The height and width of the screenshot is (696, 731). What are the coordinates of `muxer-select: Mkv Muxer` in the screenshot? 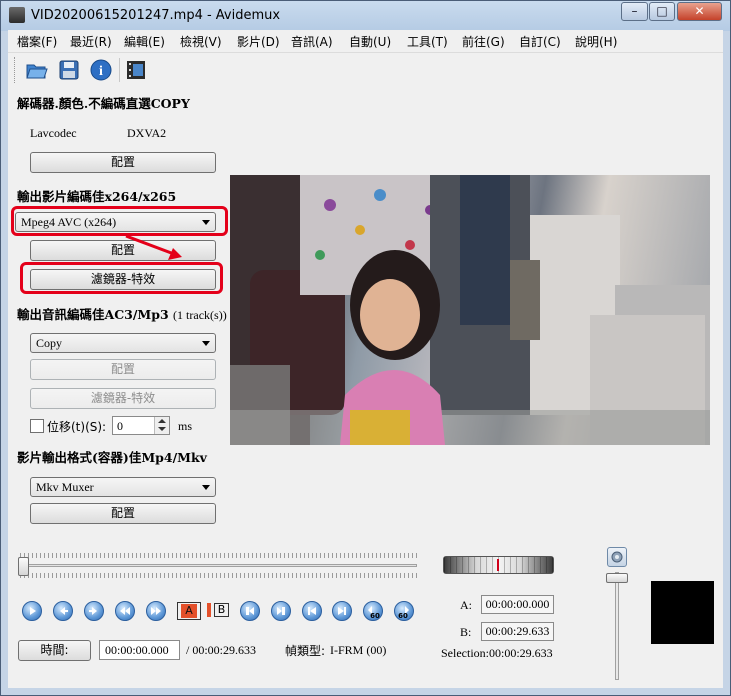 It's located at (123, 487).